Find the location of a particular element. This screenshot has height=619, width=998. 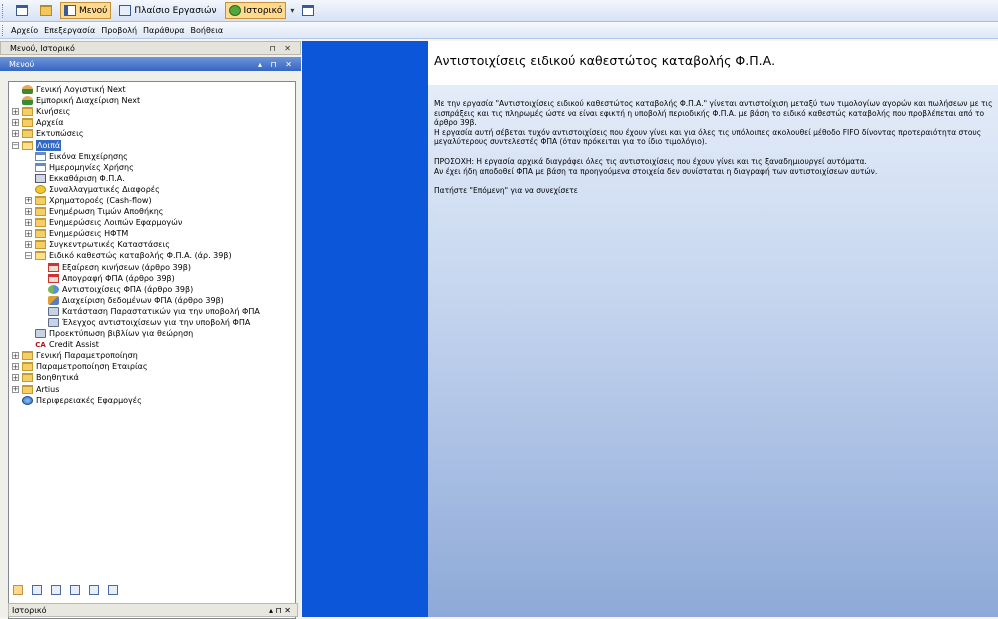

tree-item: Προεκτύπωση βιβλίων για θεώρηση is located at coordinates (152, 333).